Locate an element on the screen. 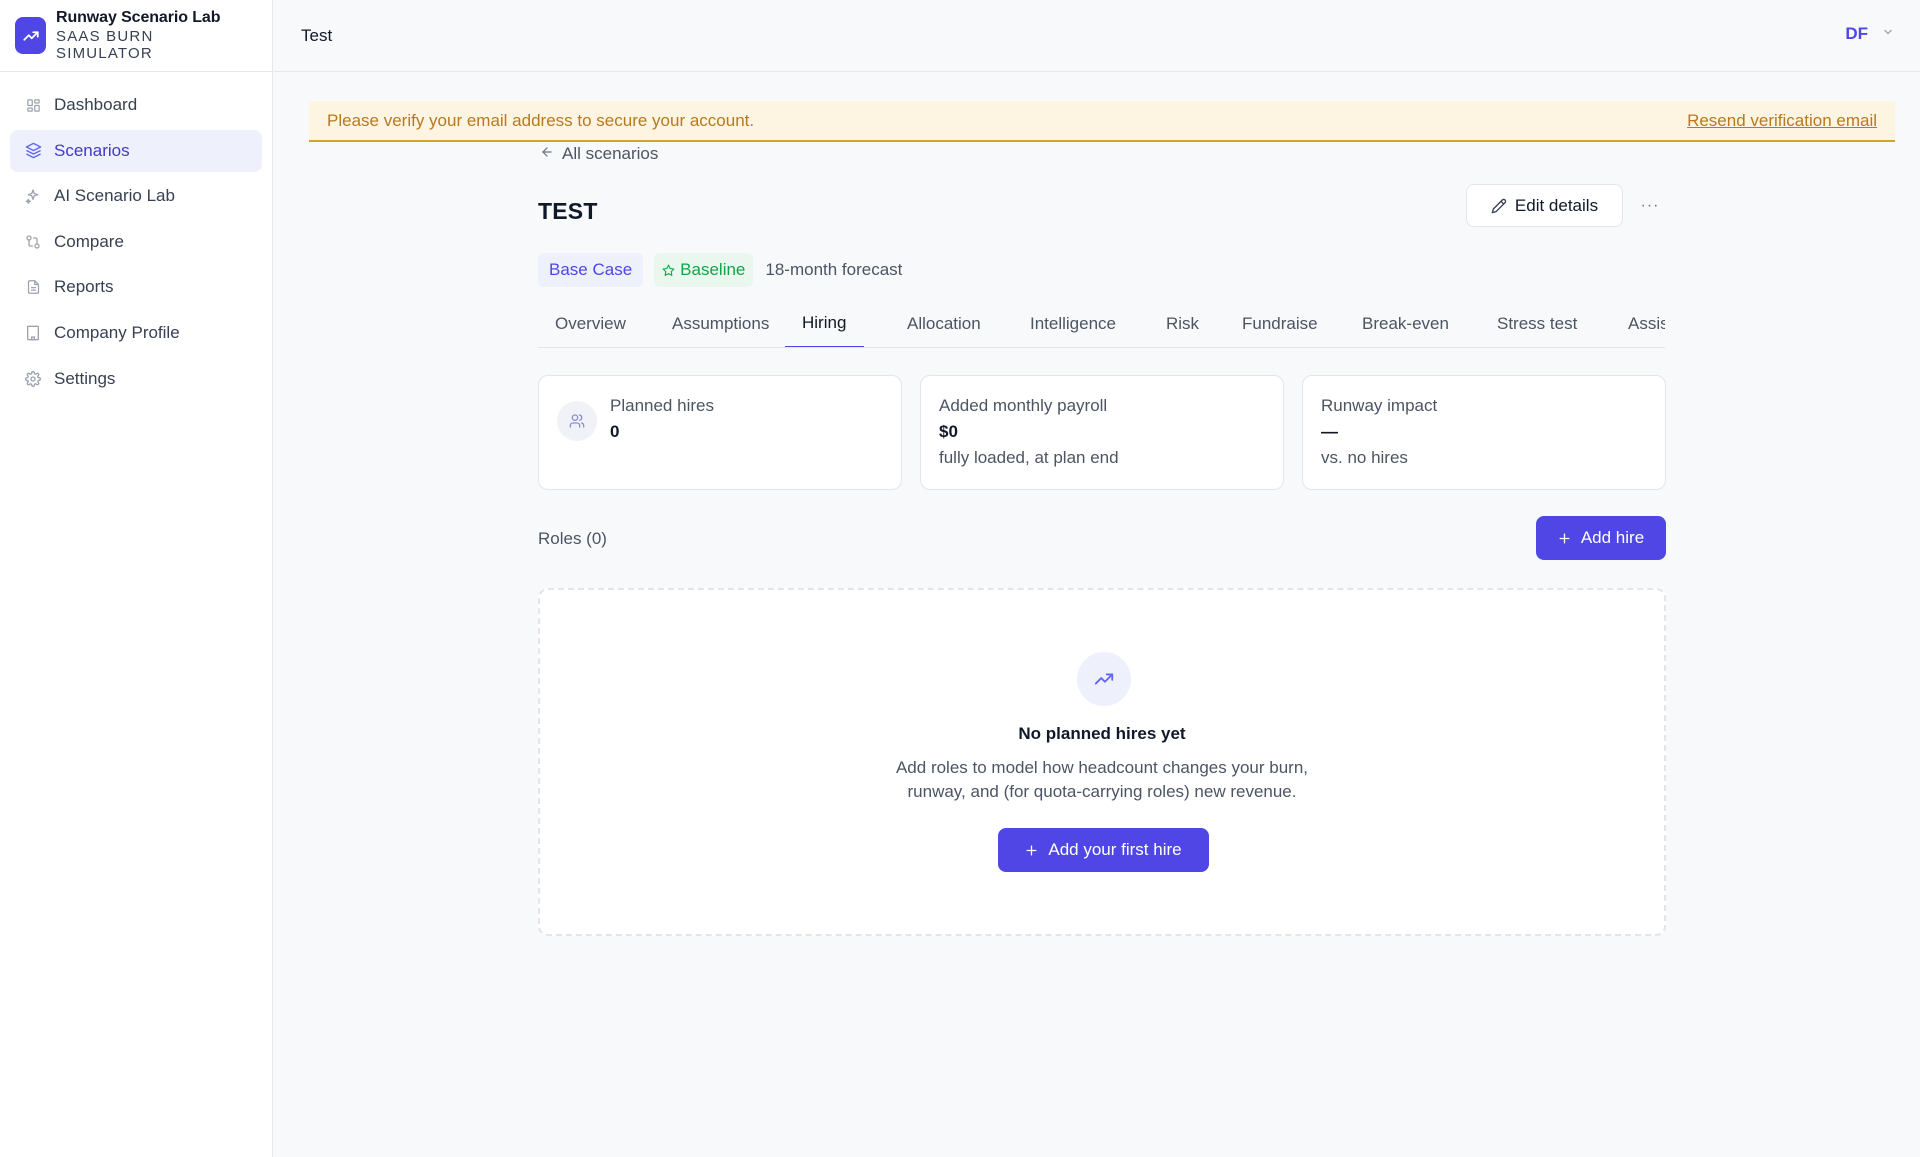 This screenshot has height=1157, width=1920. stat-value: — is located at coordinates (1329, 431).